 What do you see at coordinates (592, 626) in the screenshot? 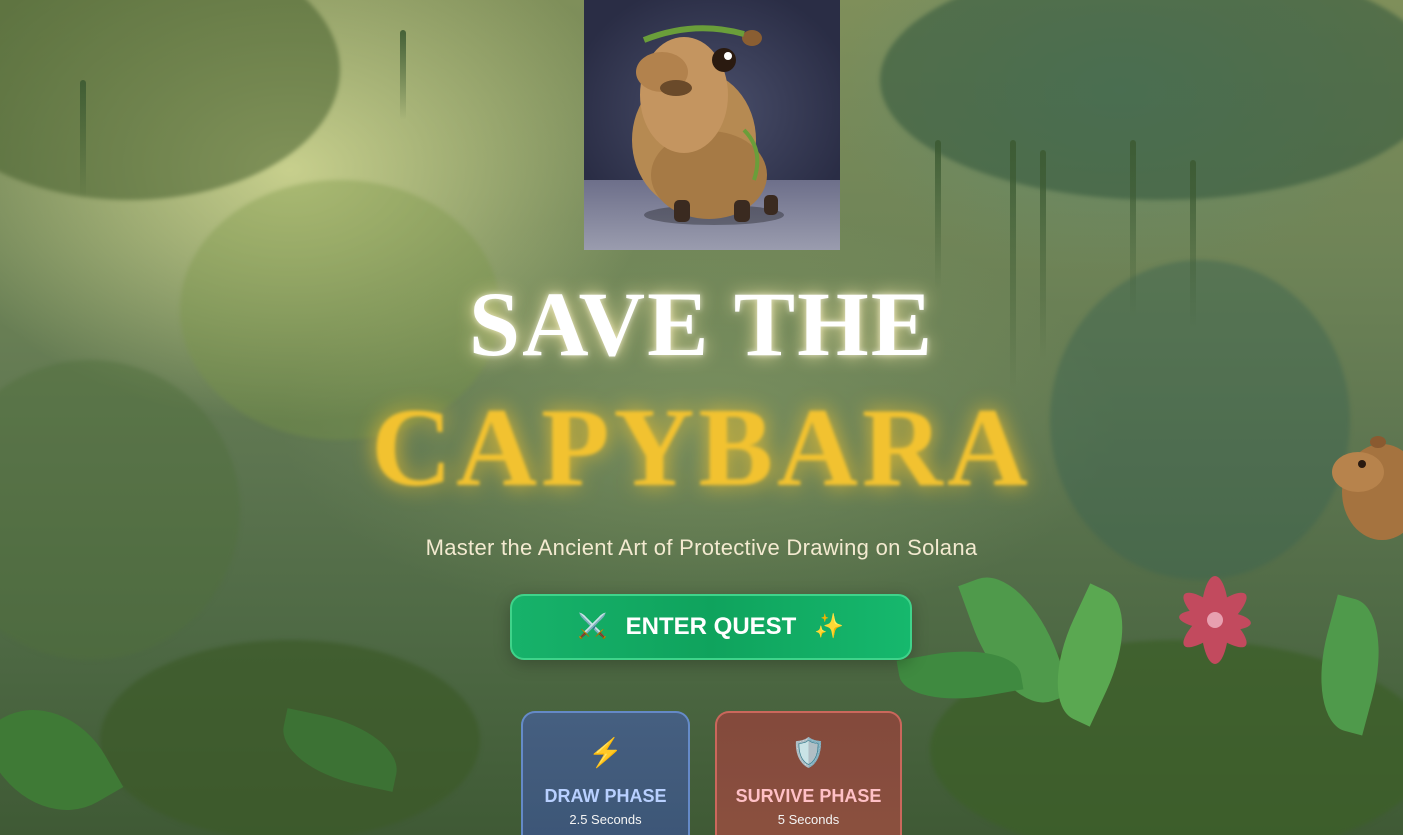
I see `crossed-swords-icon: ⚔️` at bounding box center [592, 626].